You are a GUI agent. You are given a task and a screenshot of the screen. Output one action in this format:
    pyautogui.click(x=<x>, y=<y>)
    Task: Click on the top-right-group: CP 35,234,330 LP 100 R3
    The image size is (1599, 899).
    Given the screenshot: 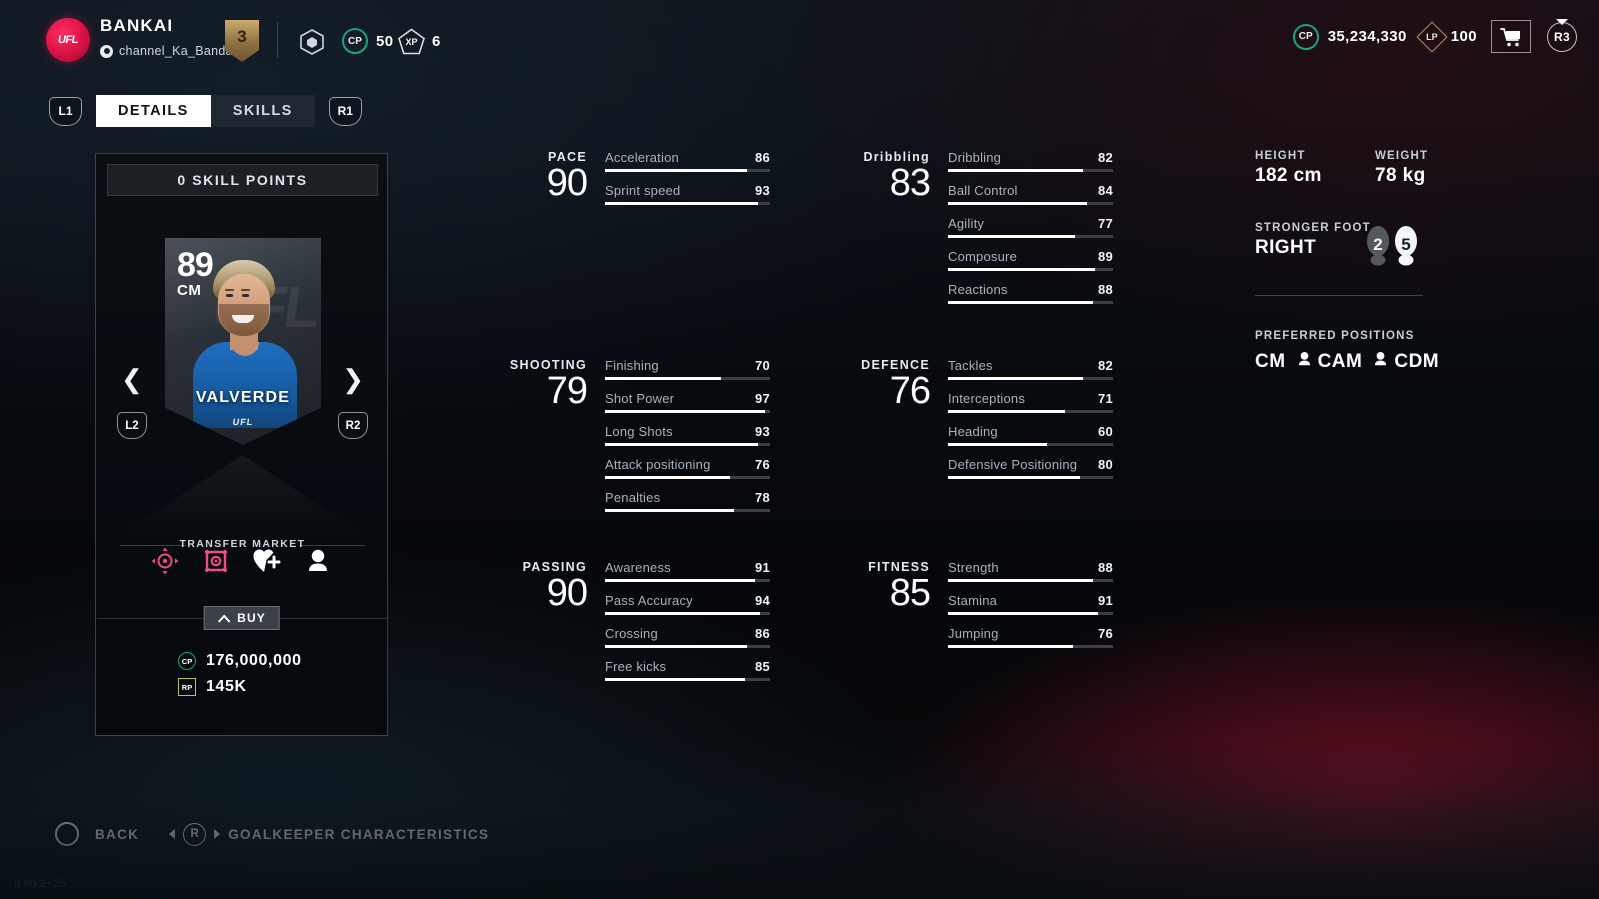 What is the action you would take?
    pyautogui.click(x=1435, y=35)
    